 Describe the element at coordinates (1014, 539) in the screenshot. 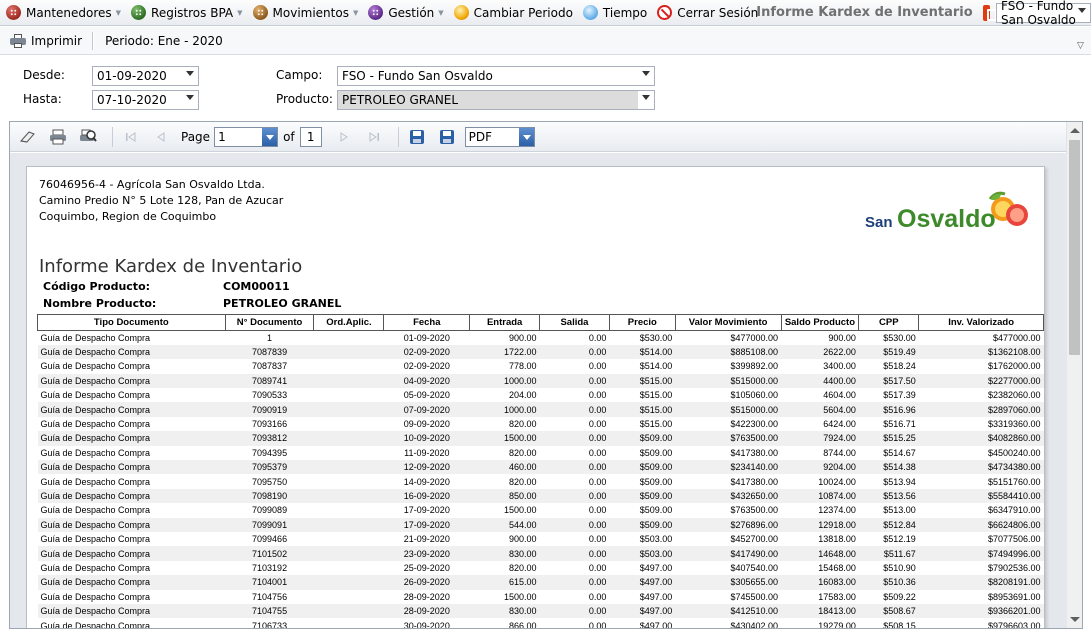

I see `table-cell: $7077506.00` at that location.